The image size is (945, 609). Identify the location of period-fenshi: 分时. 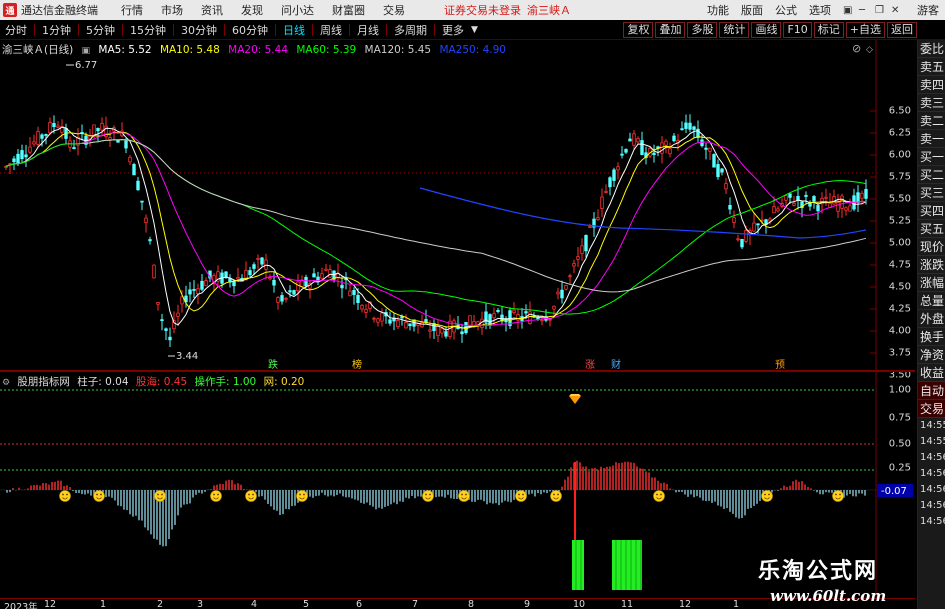
(16, 30).